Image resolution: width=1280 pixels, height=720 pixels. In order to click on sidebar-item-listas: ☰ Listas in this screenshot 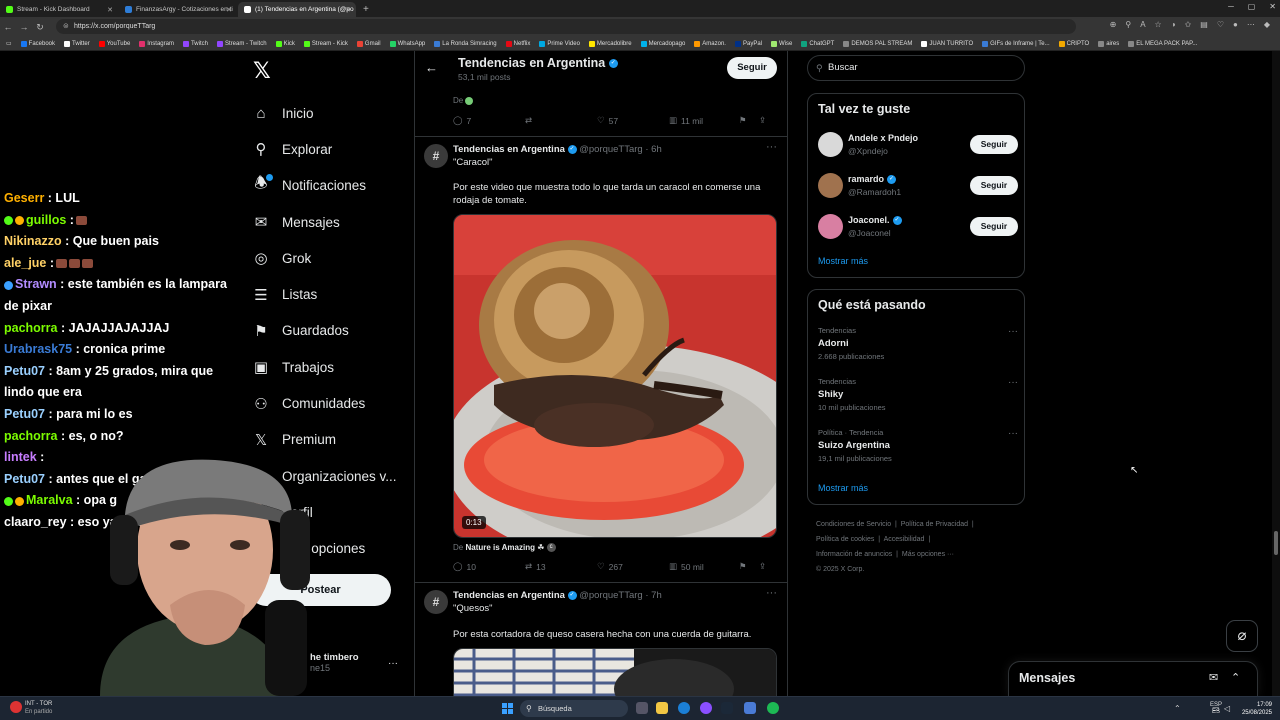, I will do `click(324, 294)`.